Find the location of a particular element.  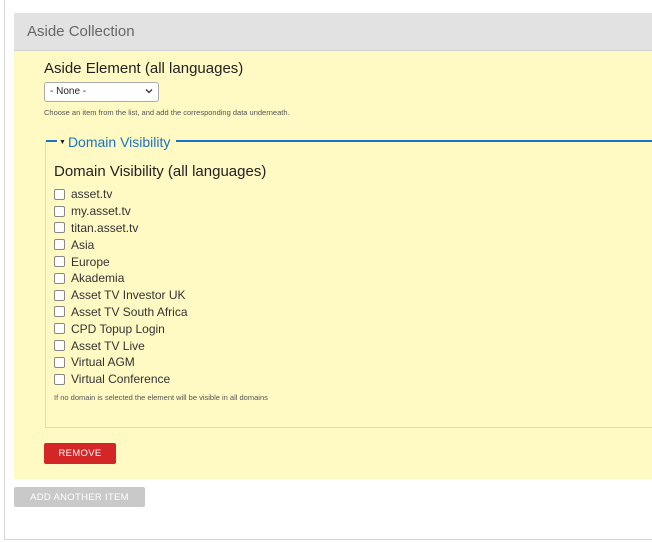

aside-element-select: - None - is located at coordinates (101, 92).